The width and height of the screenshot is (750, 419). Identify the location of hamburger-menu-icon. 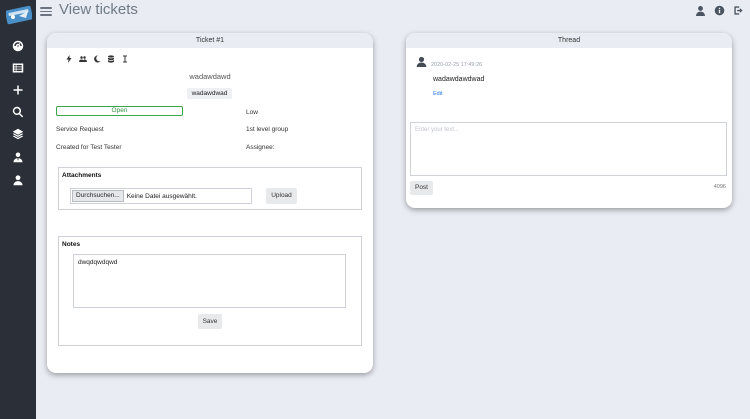
(46, 11).